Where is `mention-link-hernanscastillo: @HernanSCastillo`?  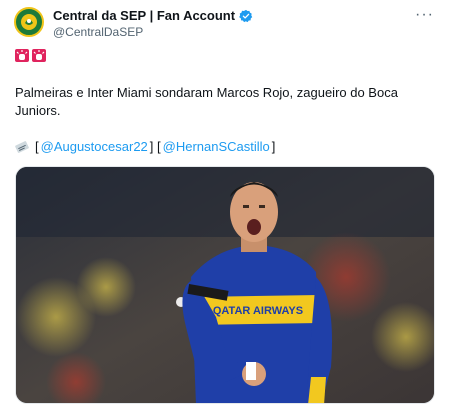
mention-link-hernanscastillo: @HernanSCastillo is located at coordinates (216, 147).